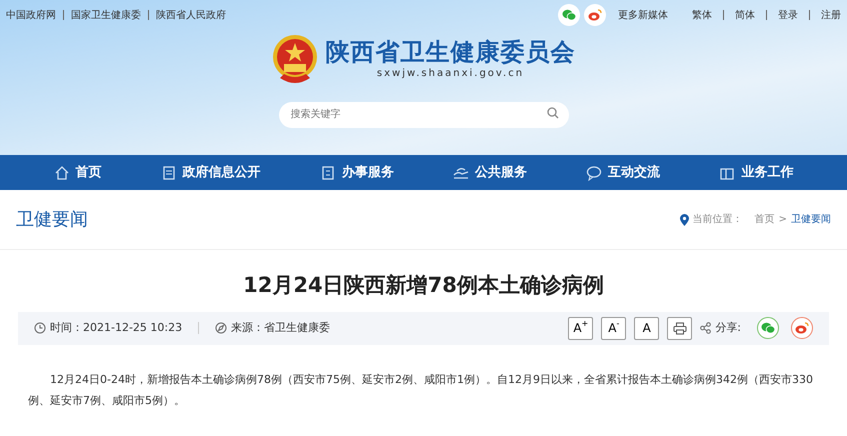 The image size is (847, 436). Describe the element at coordinates (811, 219) in the screenshot. I see `breadcrumb-link: 卫健要闻` at that location.